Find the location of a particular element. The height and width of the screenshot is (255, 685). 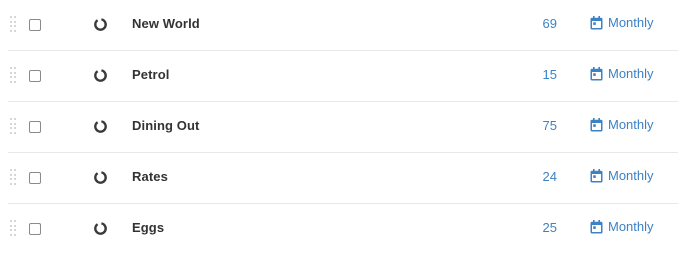

item-amount: 69 is located at coordinates (550, 23).